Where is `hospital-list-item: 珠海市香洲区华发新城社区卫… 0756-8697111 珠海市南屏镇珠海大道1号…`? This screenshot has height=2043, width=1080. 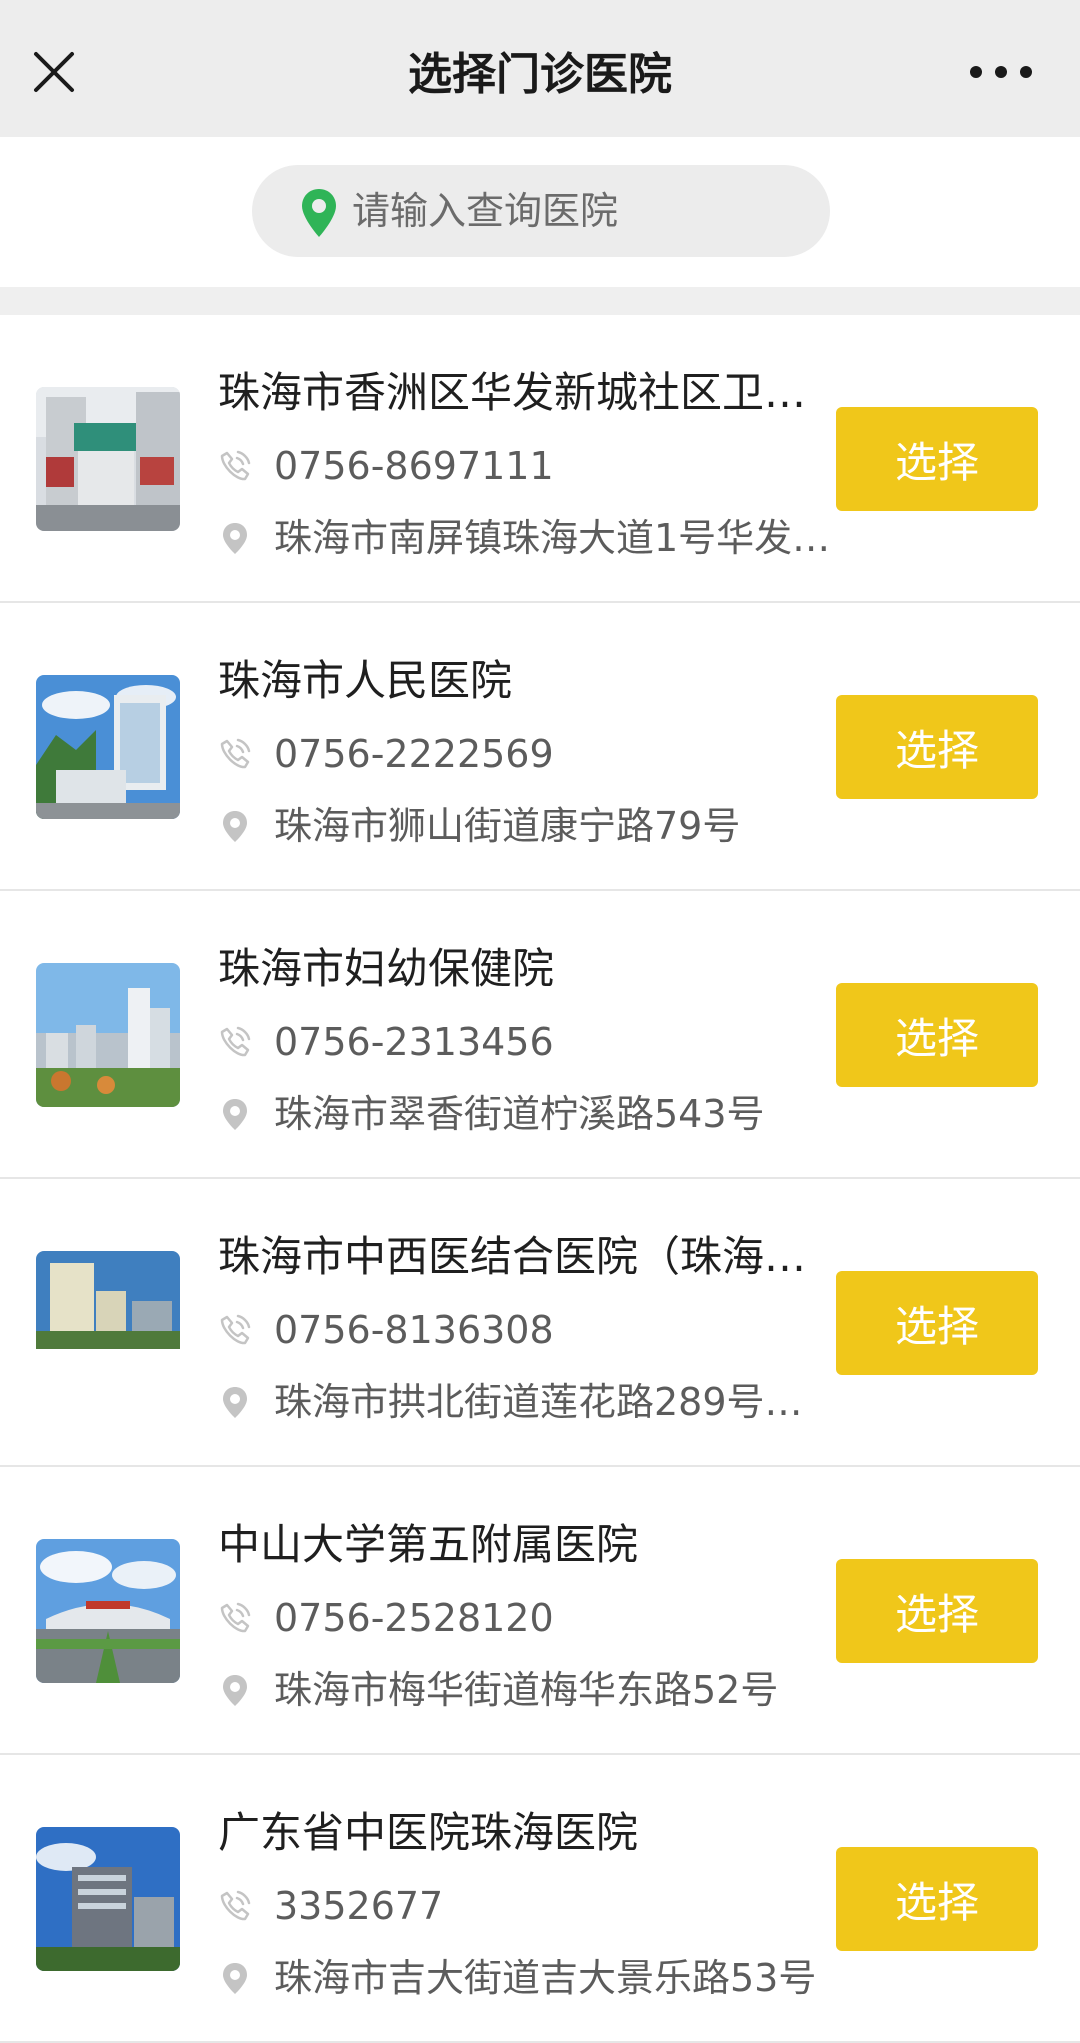
hospital-list-item: 珠海市香洲区华发新城社区卫… 0756-8697111 珠海市南屏镇珠海大道1号… is located at coordinates (540, 459).